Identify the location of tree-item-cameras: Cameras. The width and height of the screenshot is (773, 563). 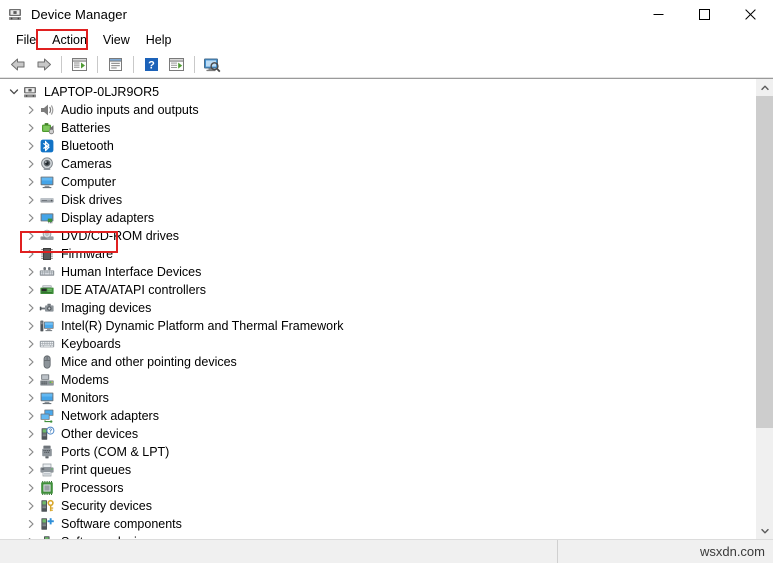
(377, 164).